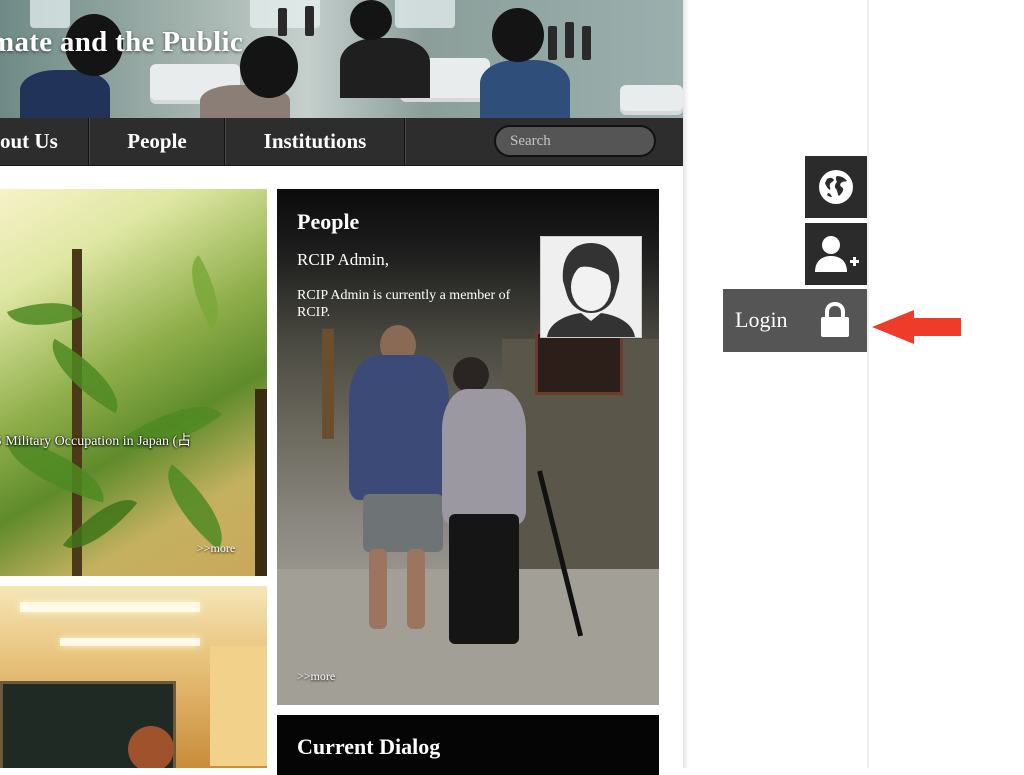 The width and height of the screenshot is (1024, 775). I want to click on student-head, so click(151, 747).